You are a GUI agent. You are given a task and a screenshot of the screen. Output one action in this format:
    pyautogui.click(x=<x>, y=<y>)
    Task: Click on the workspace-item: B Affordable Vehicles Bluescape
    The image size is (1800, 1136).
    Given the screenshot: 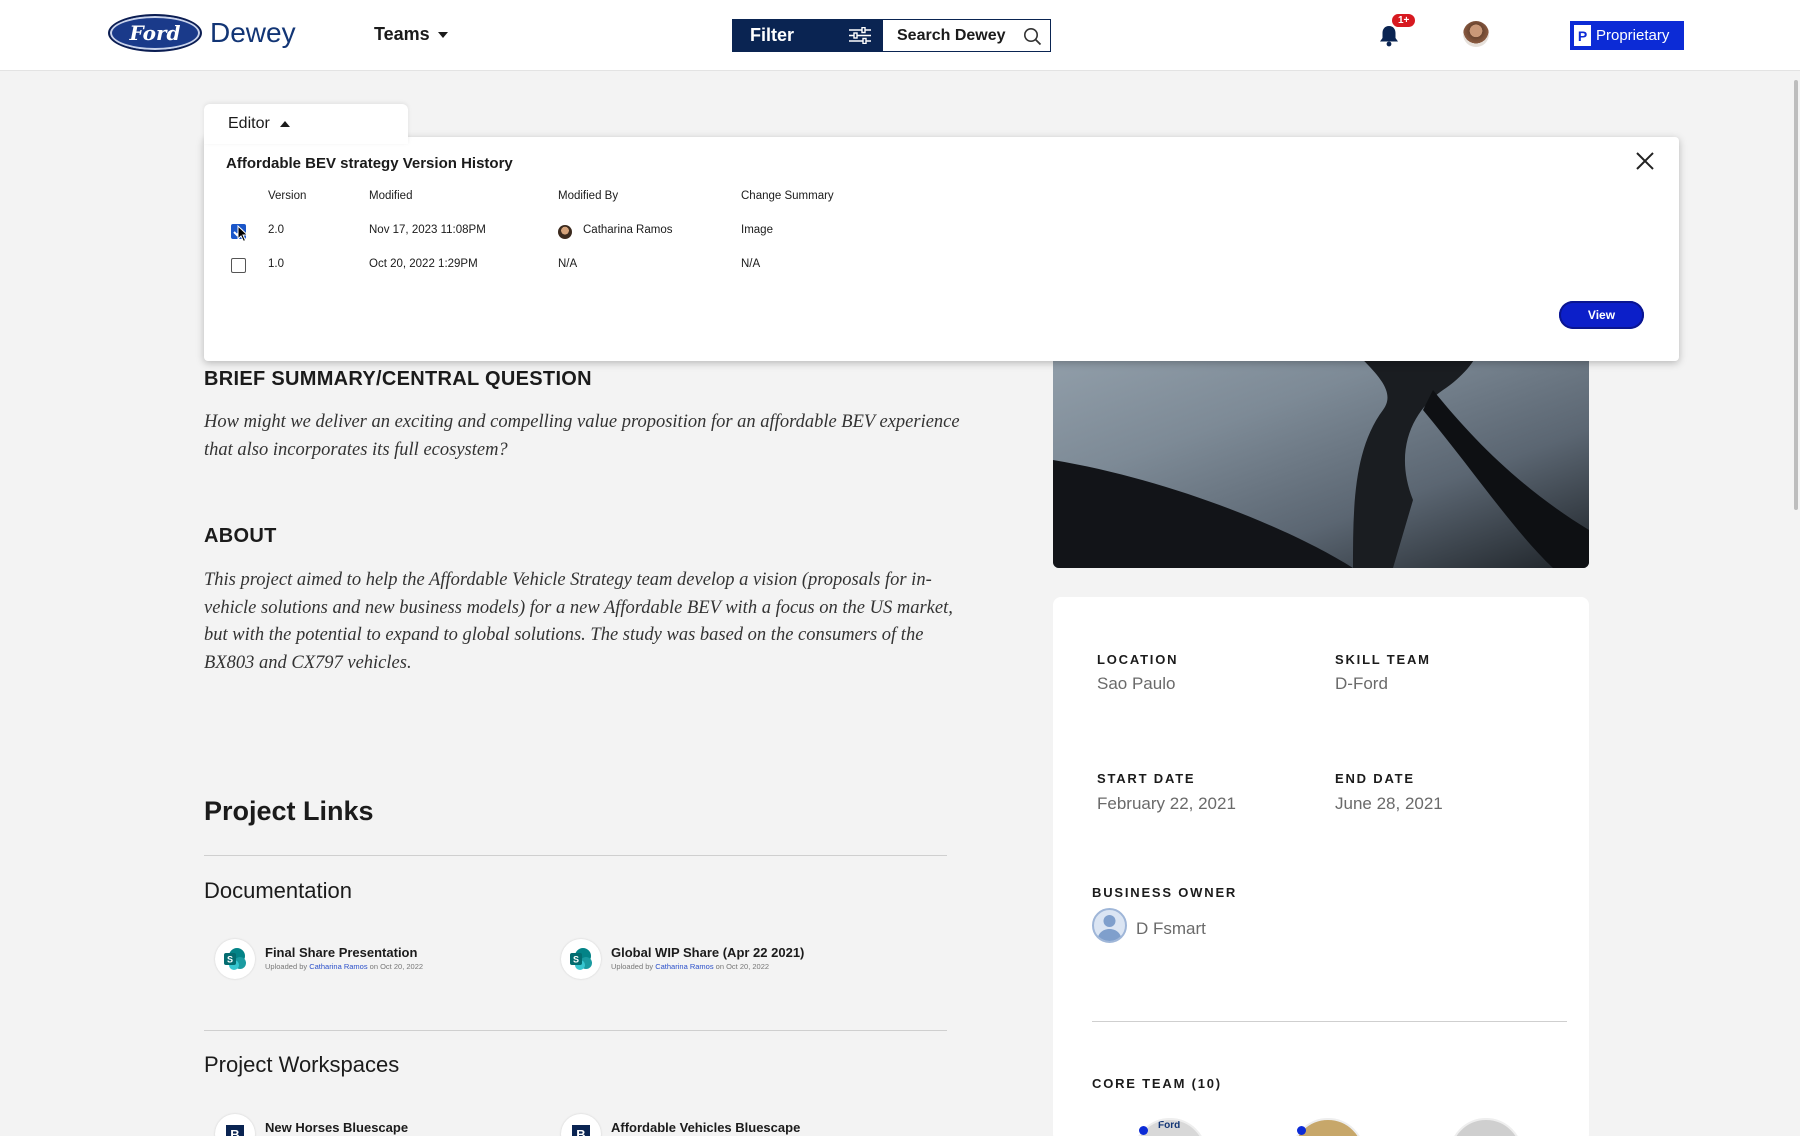 What is the action you would take?
    pyautogui.click(x=680, y=1125)
    